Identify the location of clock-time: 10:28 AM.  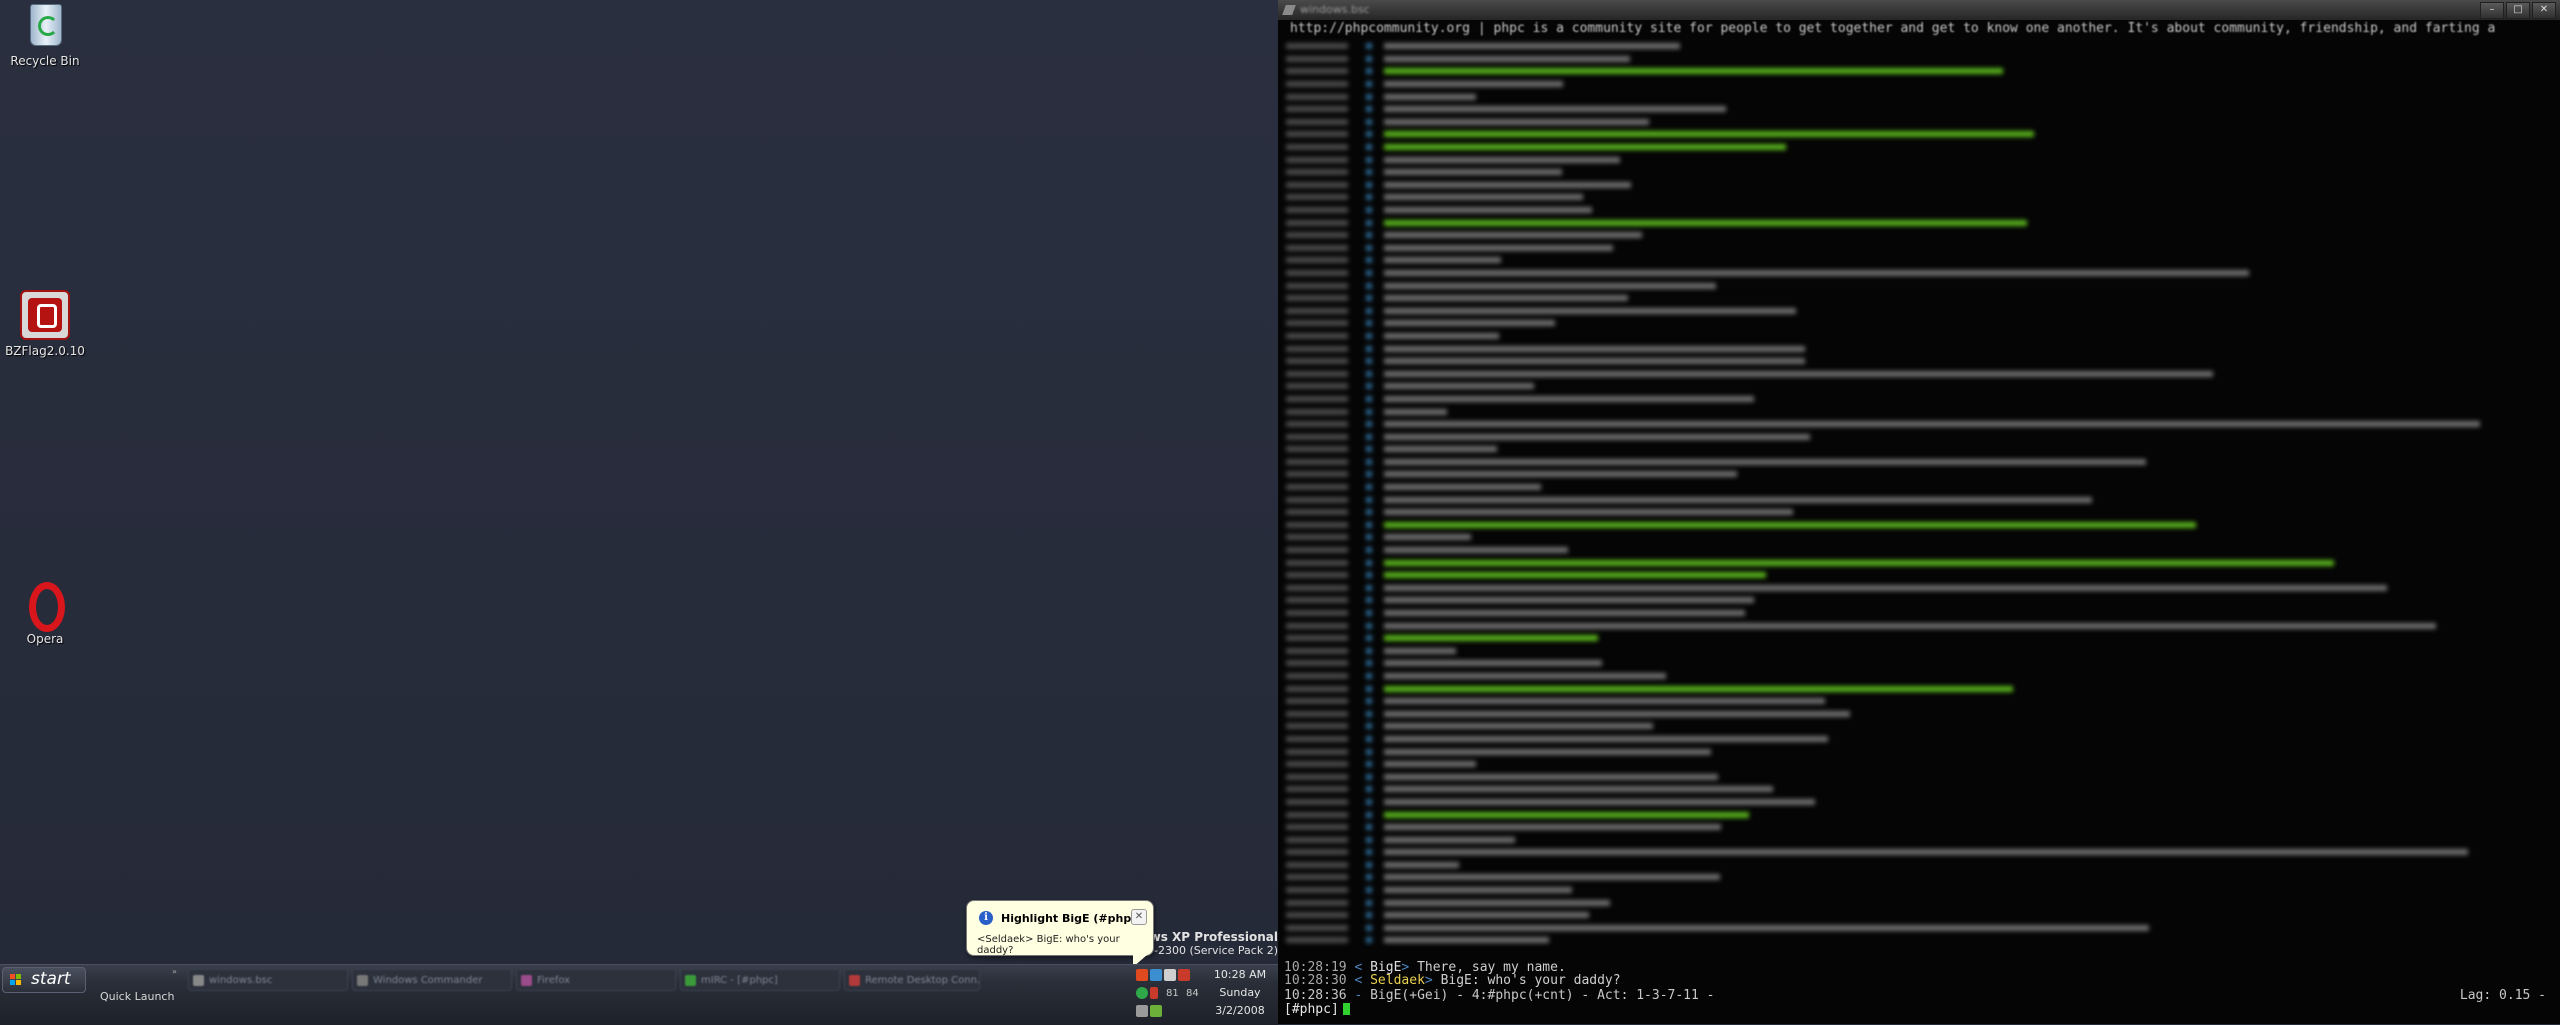
(1240, 974).